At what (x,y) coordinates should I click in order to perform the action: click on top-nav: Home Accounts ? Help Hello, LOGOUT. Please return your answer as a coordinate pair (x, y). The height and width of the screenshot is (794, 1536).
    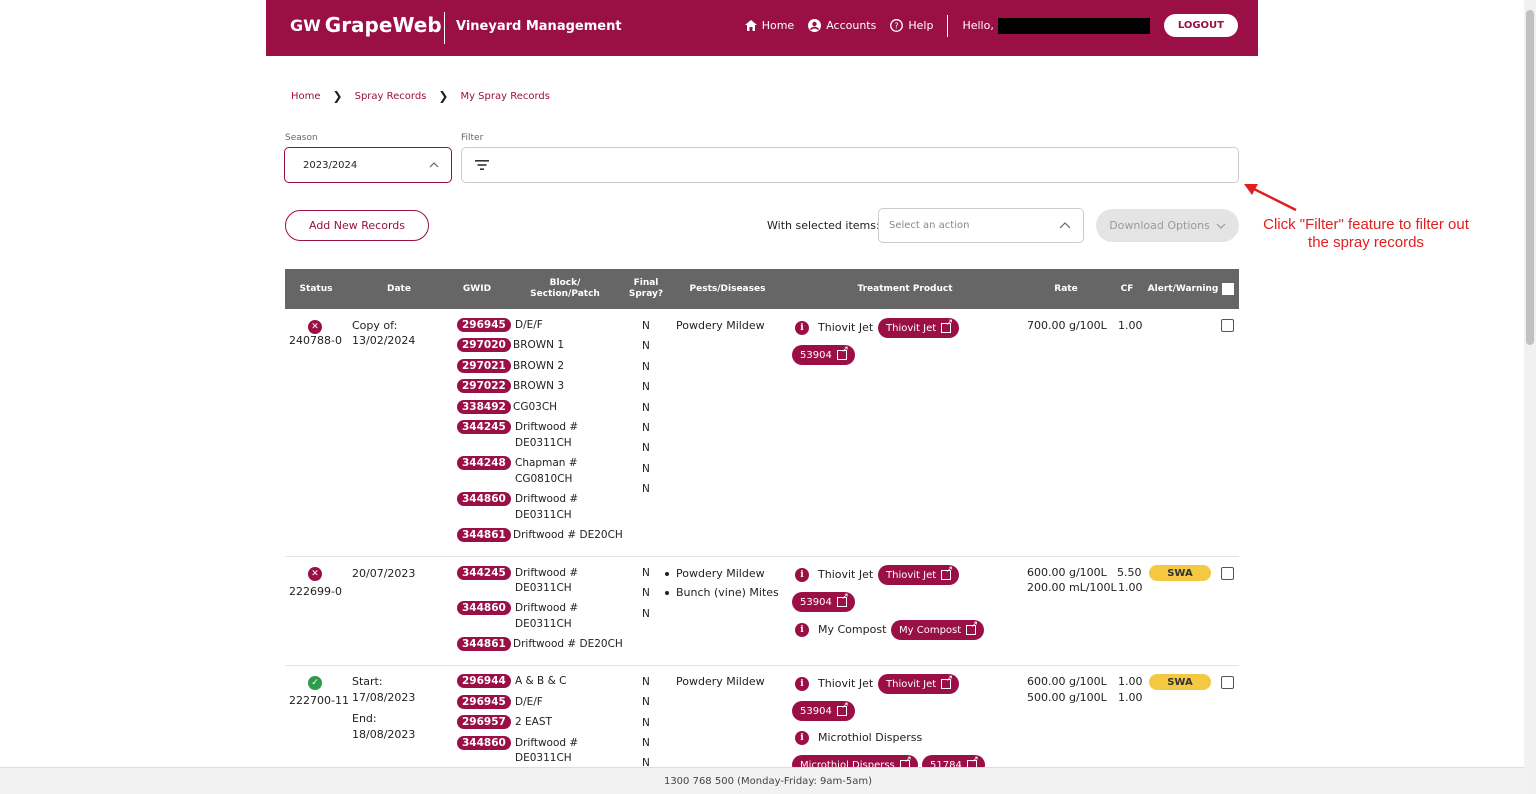
    Looking at the image, I should click on (991, 25).